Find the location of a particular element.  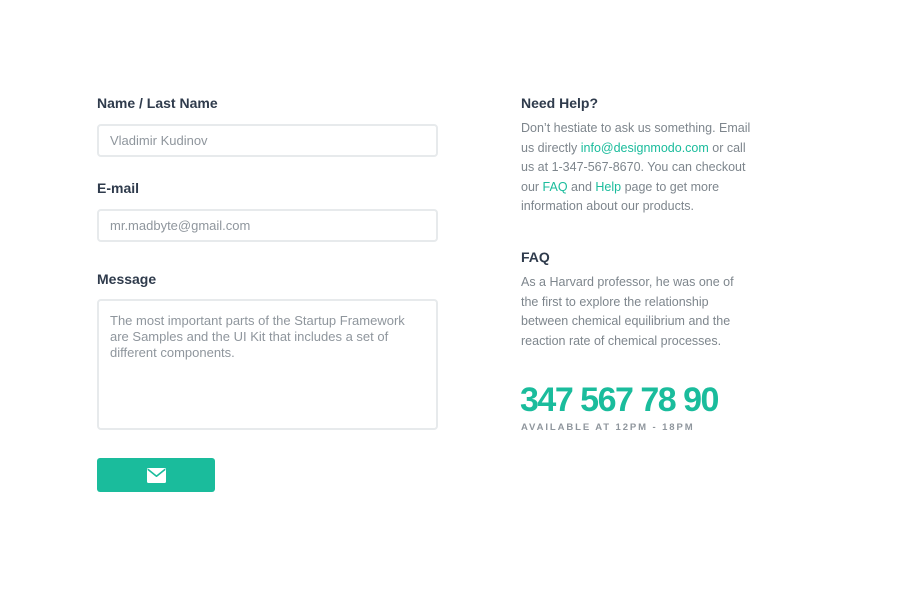

availability-text: AVAILABLE AT 12PM - 18PM is located at coordinates (608, 427).